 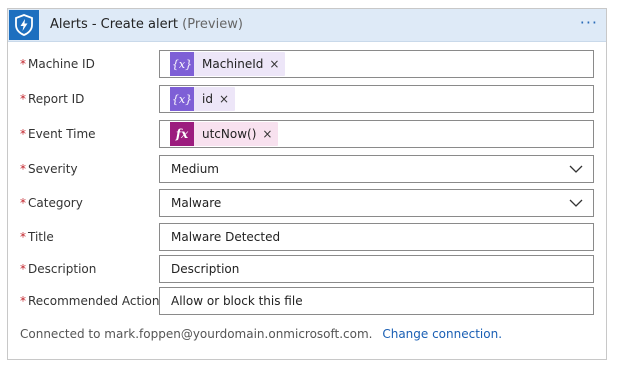 What do you see at coordinates (376, 99) in the screenshot?
I see `report-id-input: {x} id ×` at bounding box center [376, 99].